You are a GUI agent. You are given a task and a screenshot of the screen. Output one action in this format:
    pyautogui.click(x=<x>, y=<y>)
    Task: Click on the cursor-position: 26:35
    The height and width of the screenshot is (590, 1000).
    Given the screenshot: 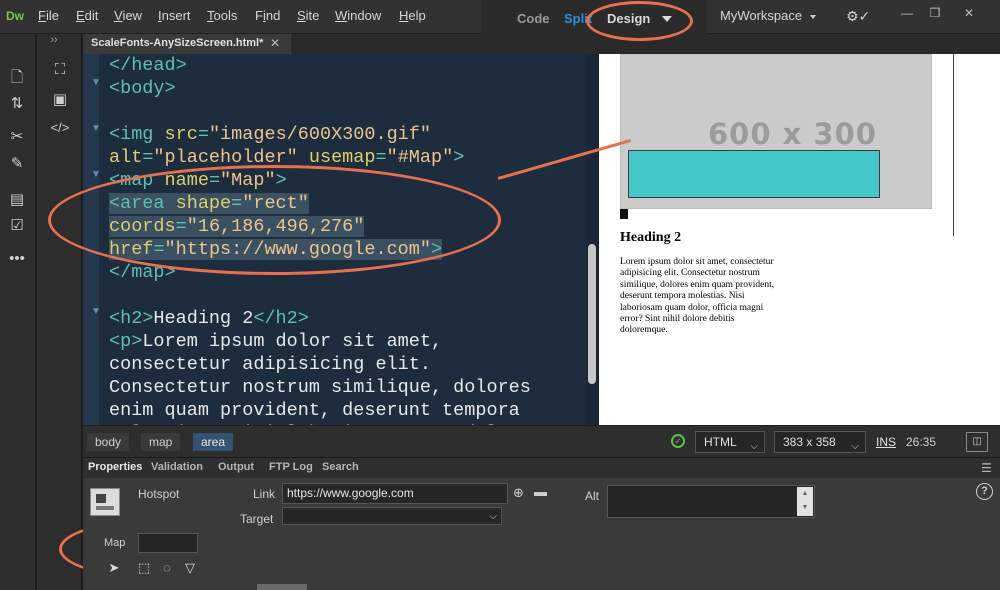 What is the action you would take?
    pyautogui.click(x=921, y=442)
    